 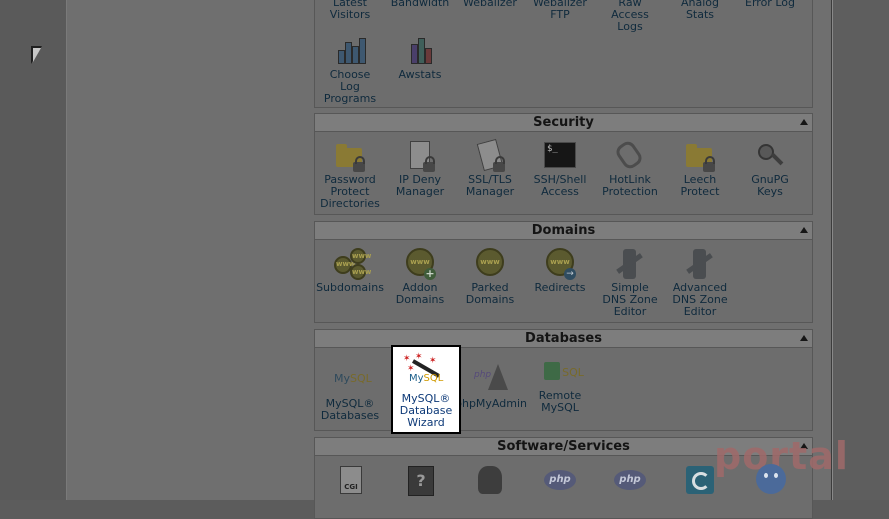 I want to click on blue-app-icon, so click(x=700, y=480).